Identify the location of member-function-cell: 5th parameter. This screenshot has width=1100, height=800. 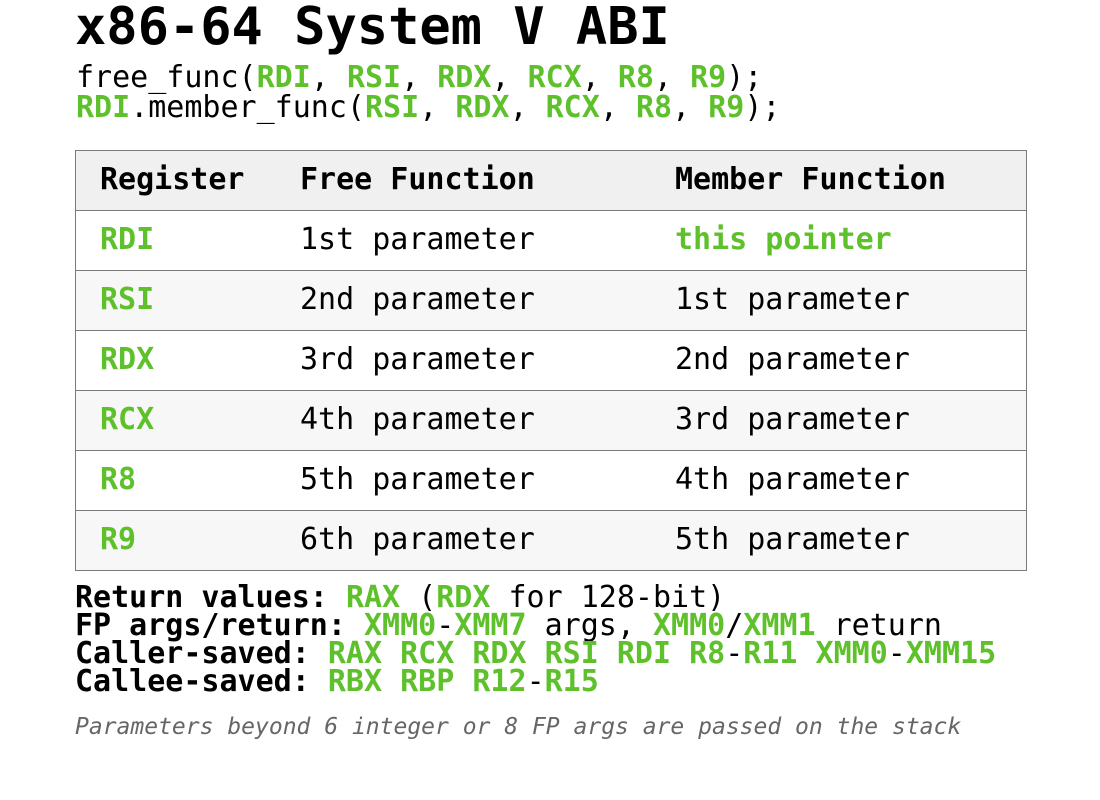
(792, 539).